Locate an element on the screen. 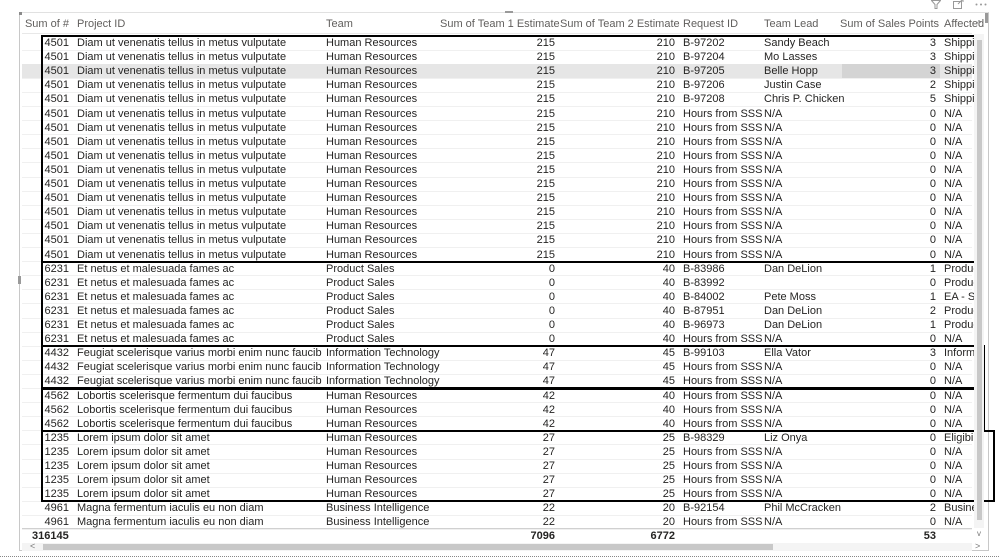  cell-lead is located at coordinates (804, 283).